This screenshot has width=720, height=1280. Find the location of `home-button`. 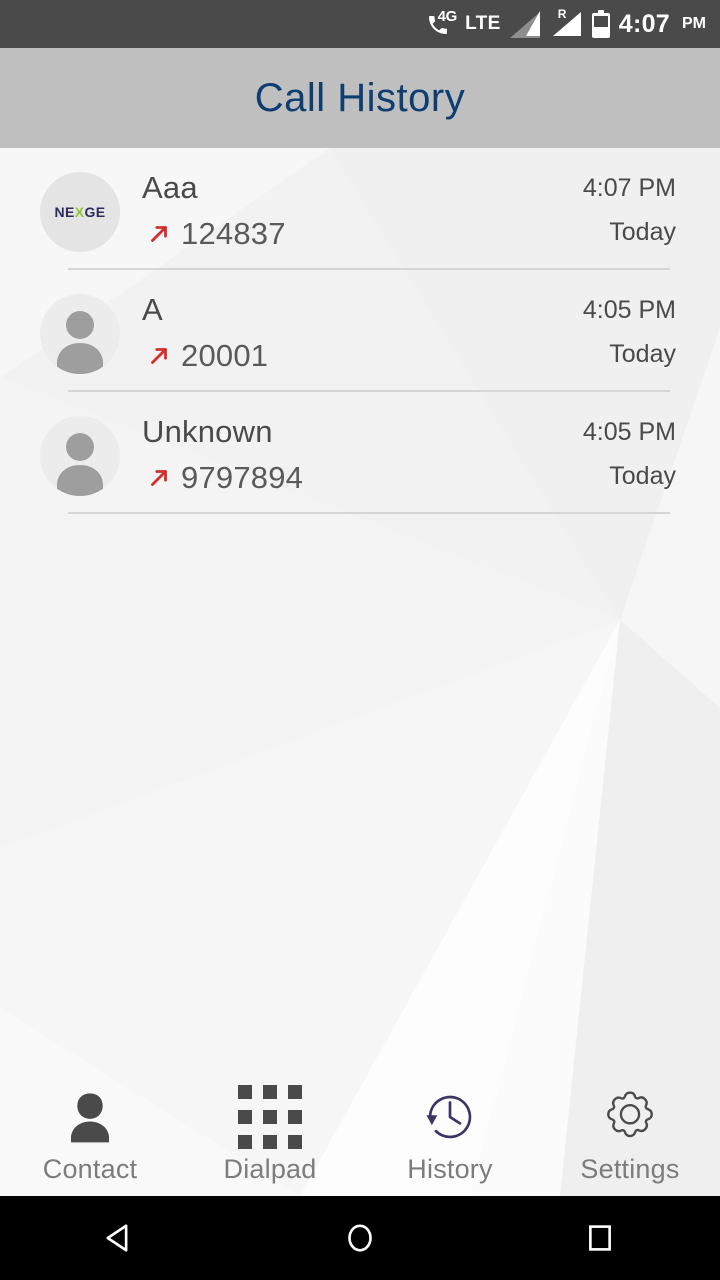

home-button is located at coordinates (360, 1238).